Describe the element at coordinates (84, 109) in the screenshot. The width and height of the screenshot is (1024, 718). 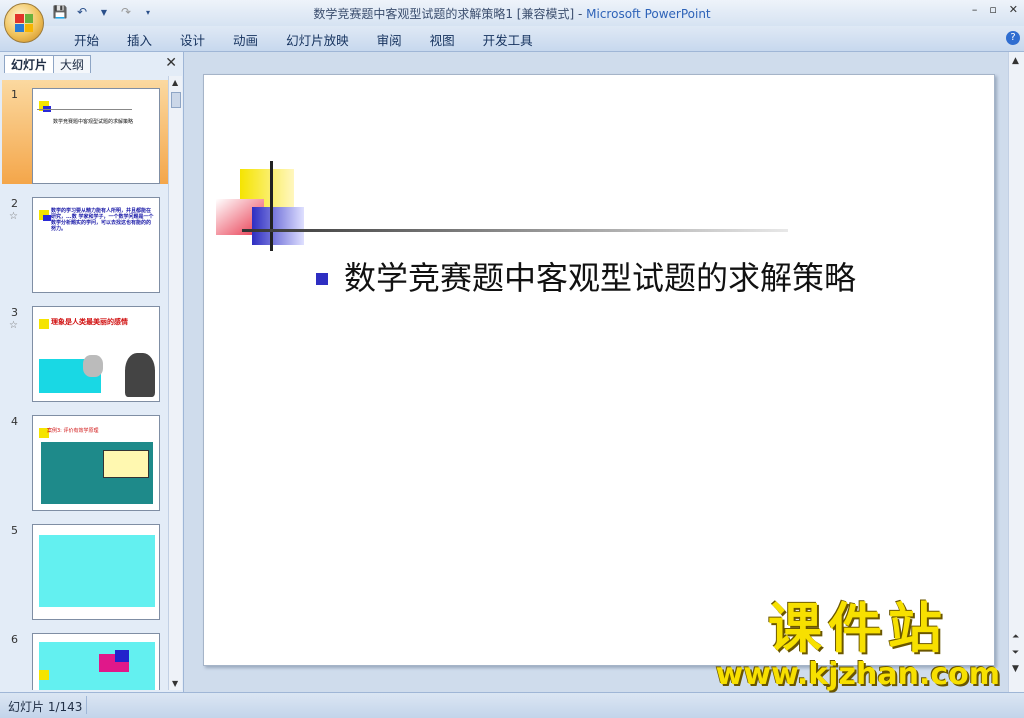
I see `divider` at that location.